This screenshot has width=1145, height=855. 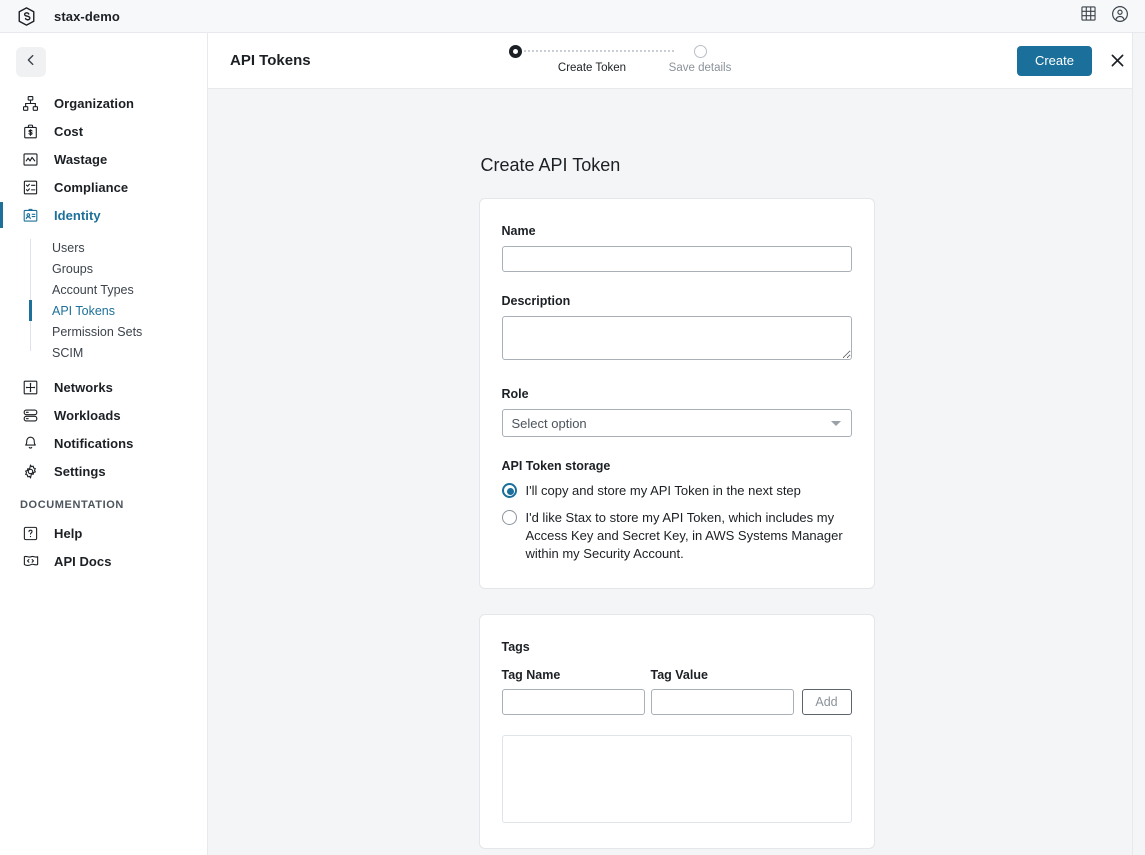 What do you see at coordinates (103, 131) in the screenshot?
I see `sidebar-item-cost: Cost` at bounding box center [103, 131].